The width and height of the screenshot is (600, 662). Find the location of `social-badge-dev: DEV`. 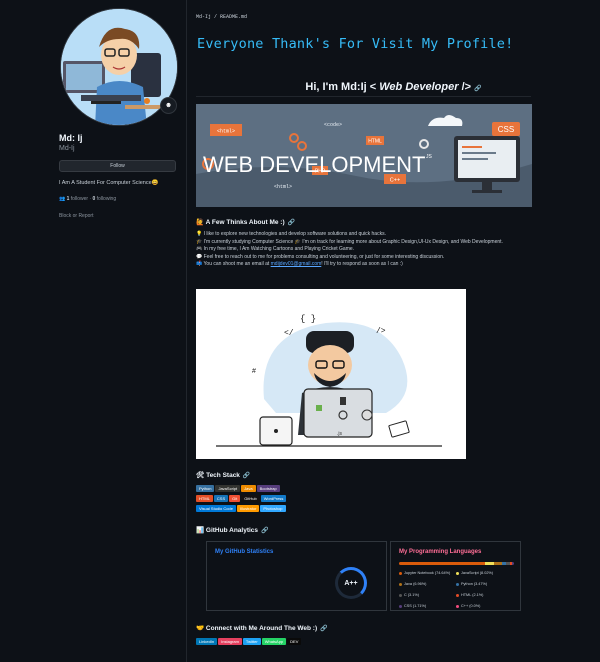

social-badge-dev: DEV is located at coordinates (294, 641).